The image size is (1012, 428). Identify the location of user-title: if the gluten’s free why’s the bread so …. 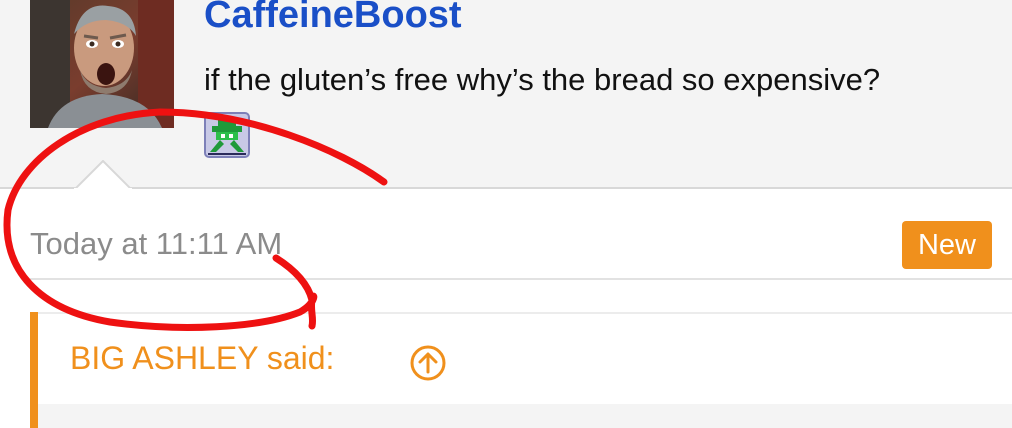
(542, 79).